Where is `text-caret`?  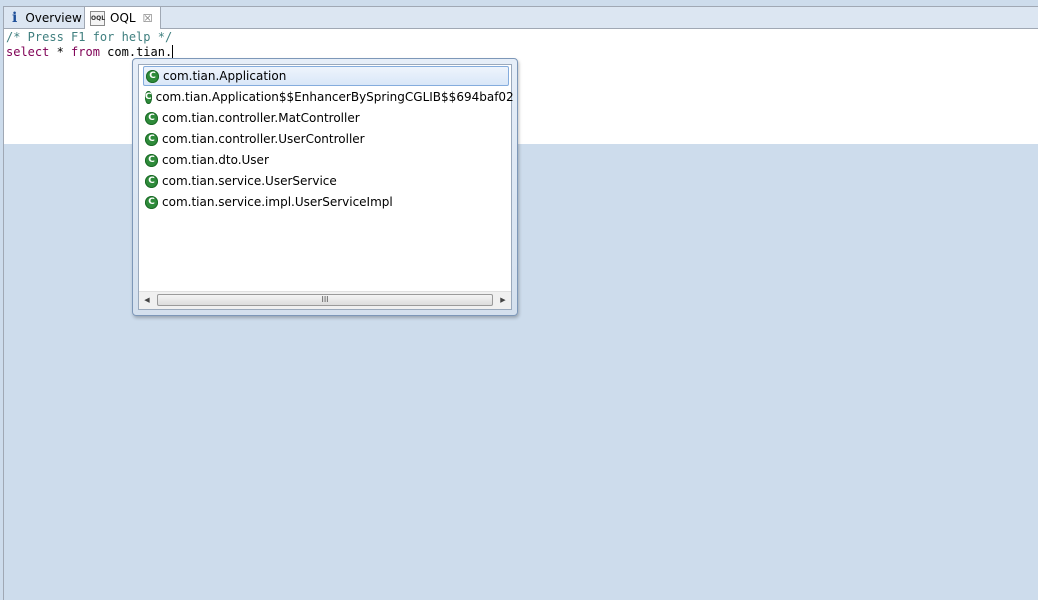
text-caret is located at coordinates (173, 52).